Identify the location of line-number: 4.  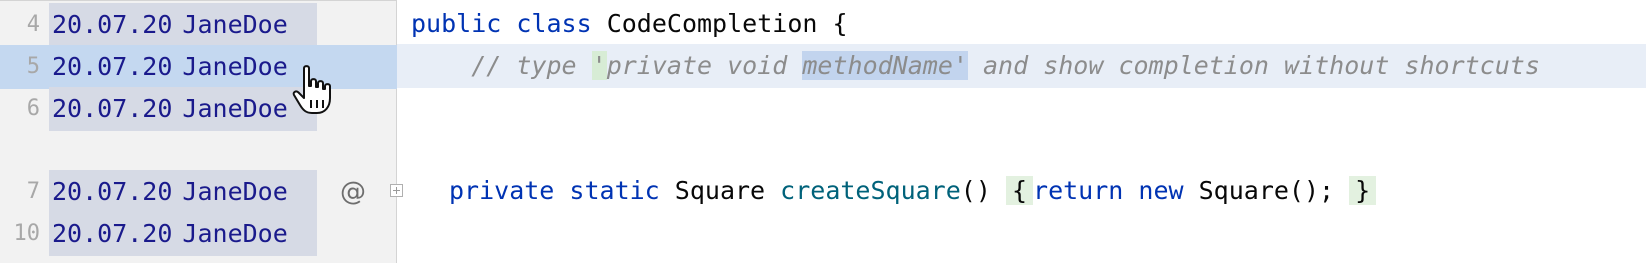
(33, 24).